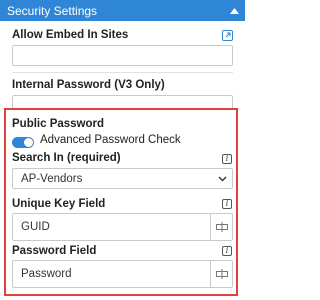 This screenshot has height=300, width=320. I want to click on expand-icon, so click(227, 35).